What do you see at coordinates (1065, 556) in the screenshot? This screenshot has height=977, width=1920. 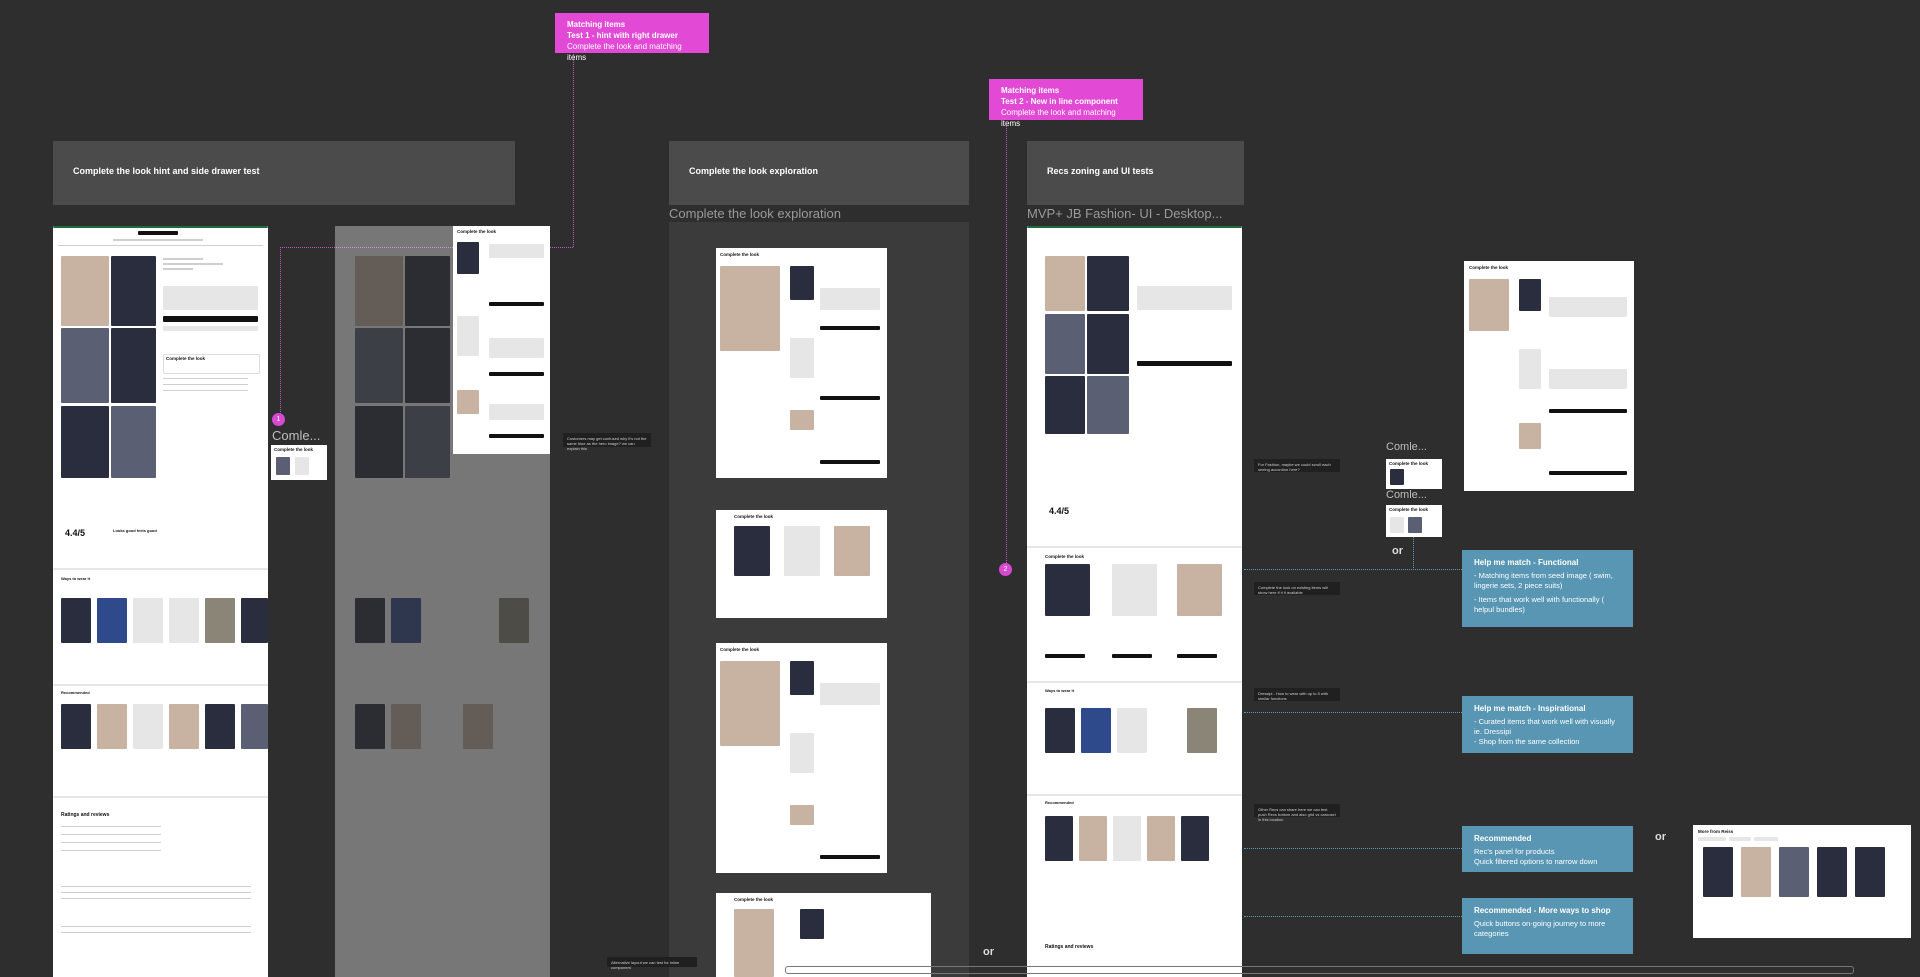 I see `inline-complete-look-title: Complete the look` at bounding box center [1065, 556].